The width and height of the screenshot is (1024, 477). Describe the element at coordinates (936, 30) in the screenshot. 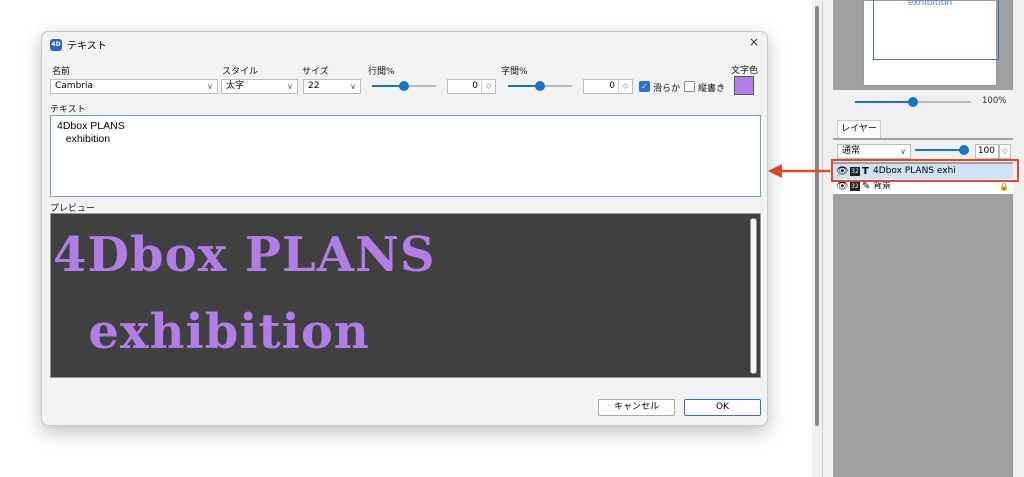

I see `navigator-view-frame` at that location.